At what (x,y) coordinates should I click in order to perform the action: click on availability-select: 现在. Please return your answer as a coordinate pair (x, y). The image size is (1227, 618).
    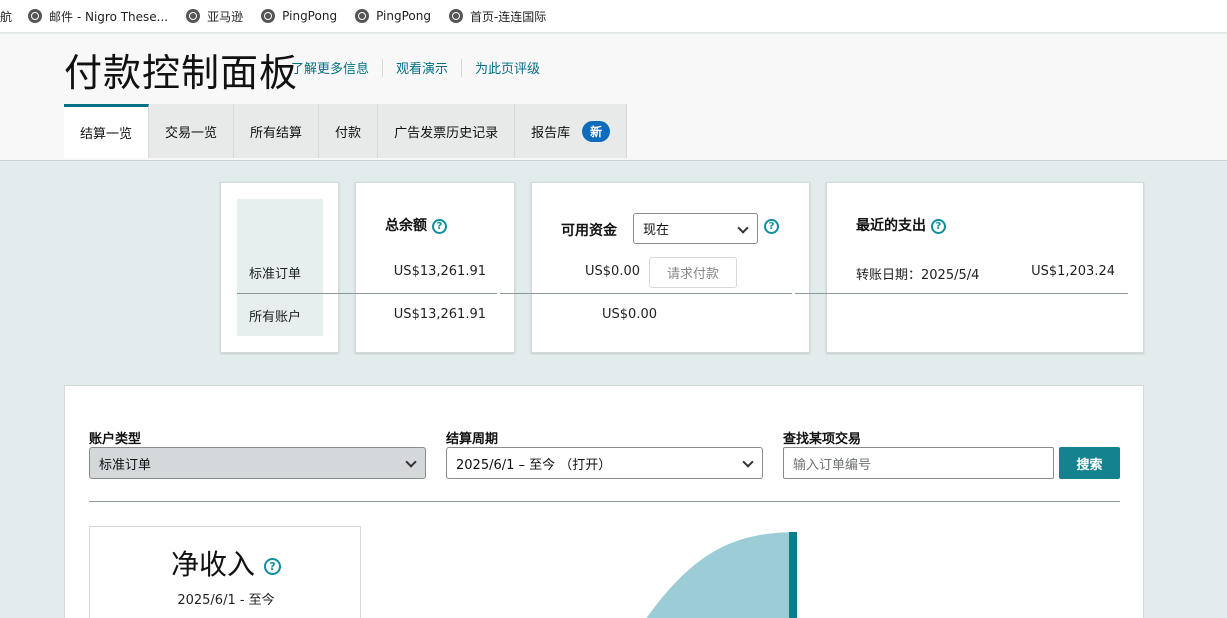
    Looking at the image, I should click on (695, 228).